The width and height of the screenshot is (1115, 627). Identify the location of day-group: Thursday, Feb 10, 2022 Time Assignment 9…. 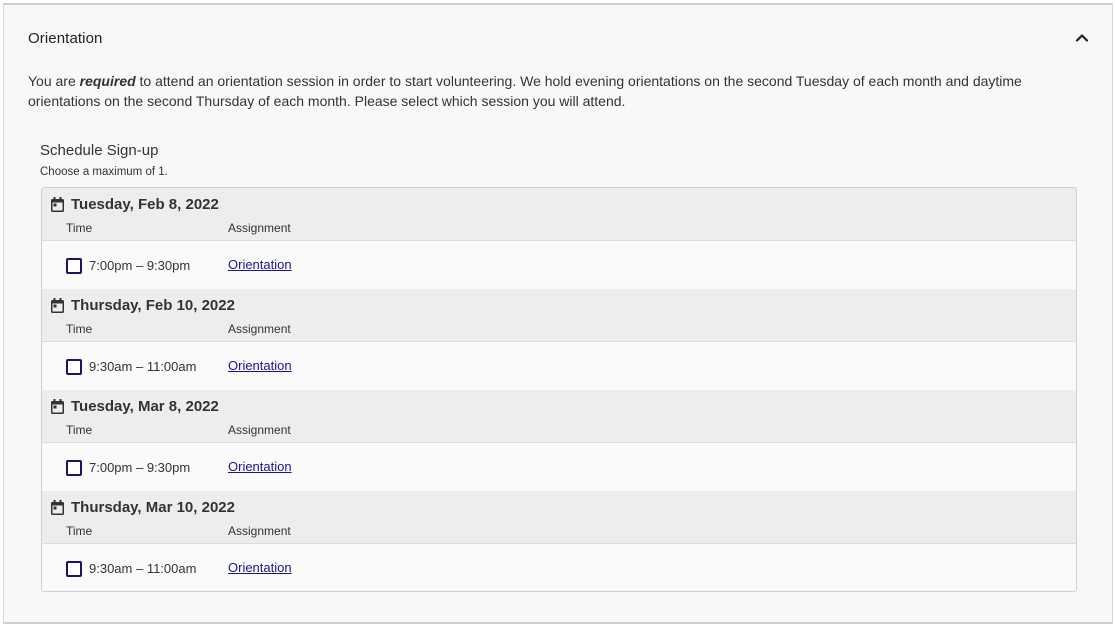
(559, 339).